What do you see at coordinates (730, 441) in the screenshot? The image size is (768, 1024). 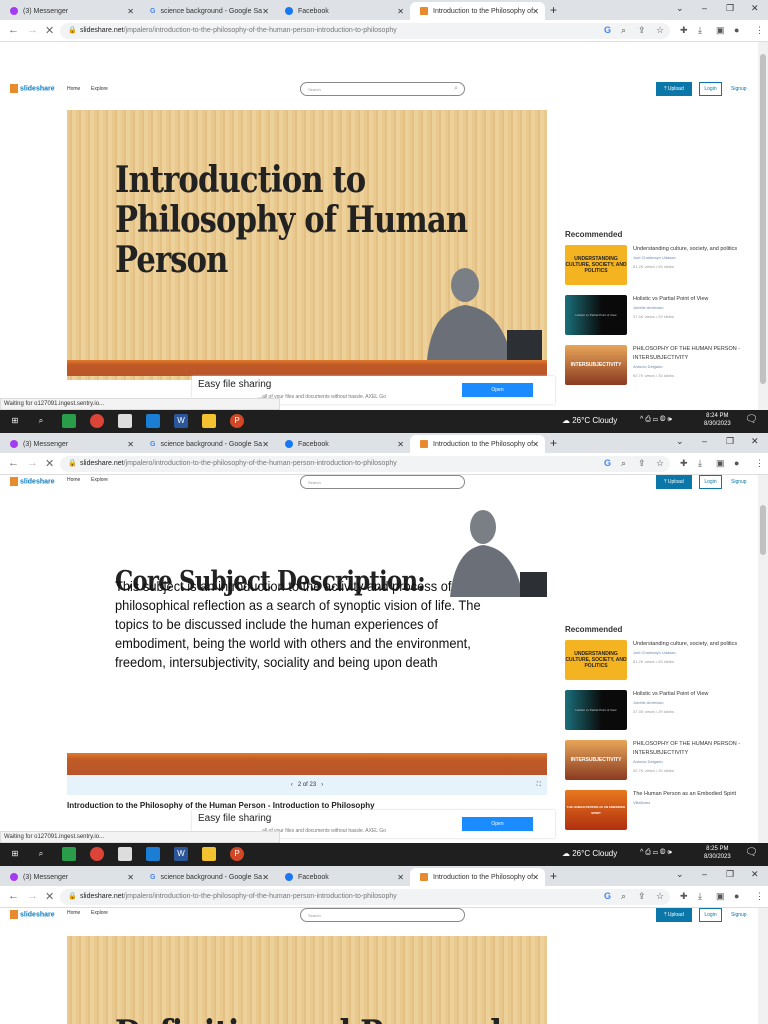 I see `restore-button: ❐` at bounding box center [730, 441].